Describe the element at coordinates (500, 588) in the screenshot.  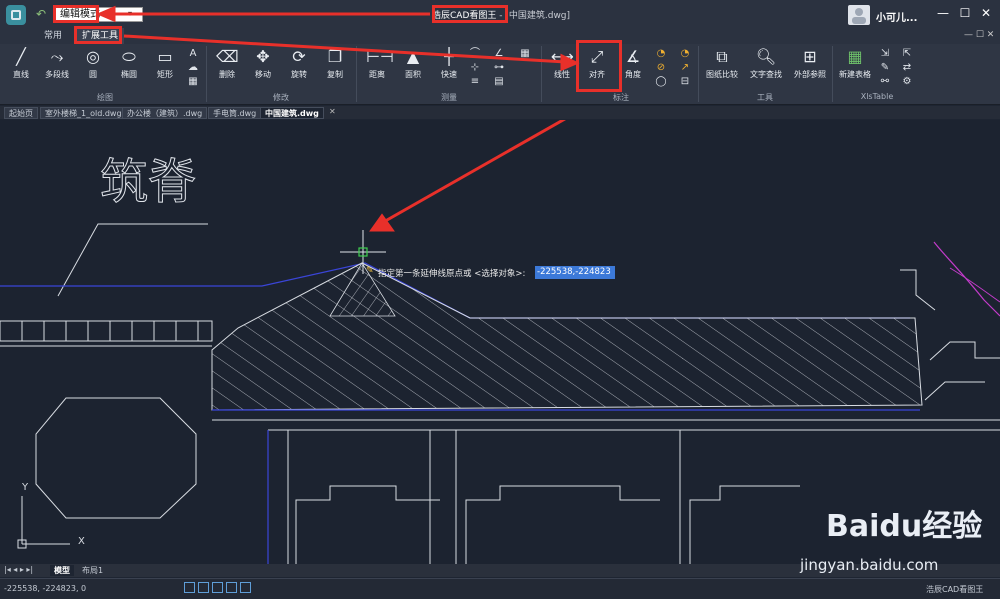
I see `status-bar` at that location.